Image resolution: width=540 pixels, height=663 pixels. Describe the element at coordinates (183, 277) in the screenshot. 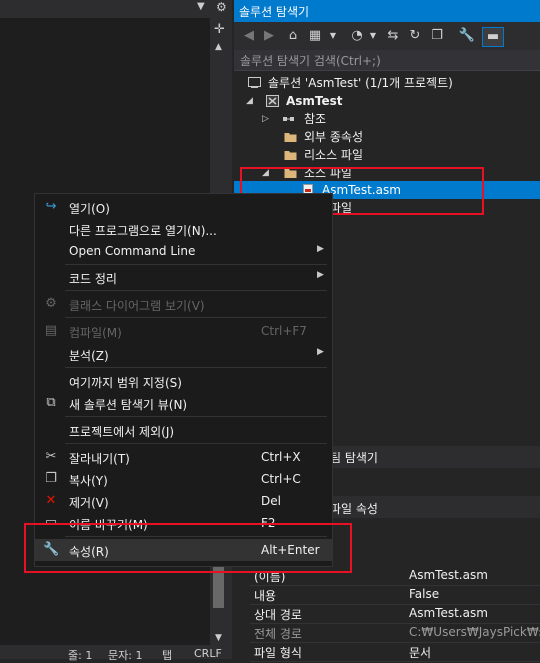

I see `menu-item-code-cleanup: 코드 정리 ▶` at that location.